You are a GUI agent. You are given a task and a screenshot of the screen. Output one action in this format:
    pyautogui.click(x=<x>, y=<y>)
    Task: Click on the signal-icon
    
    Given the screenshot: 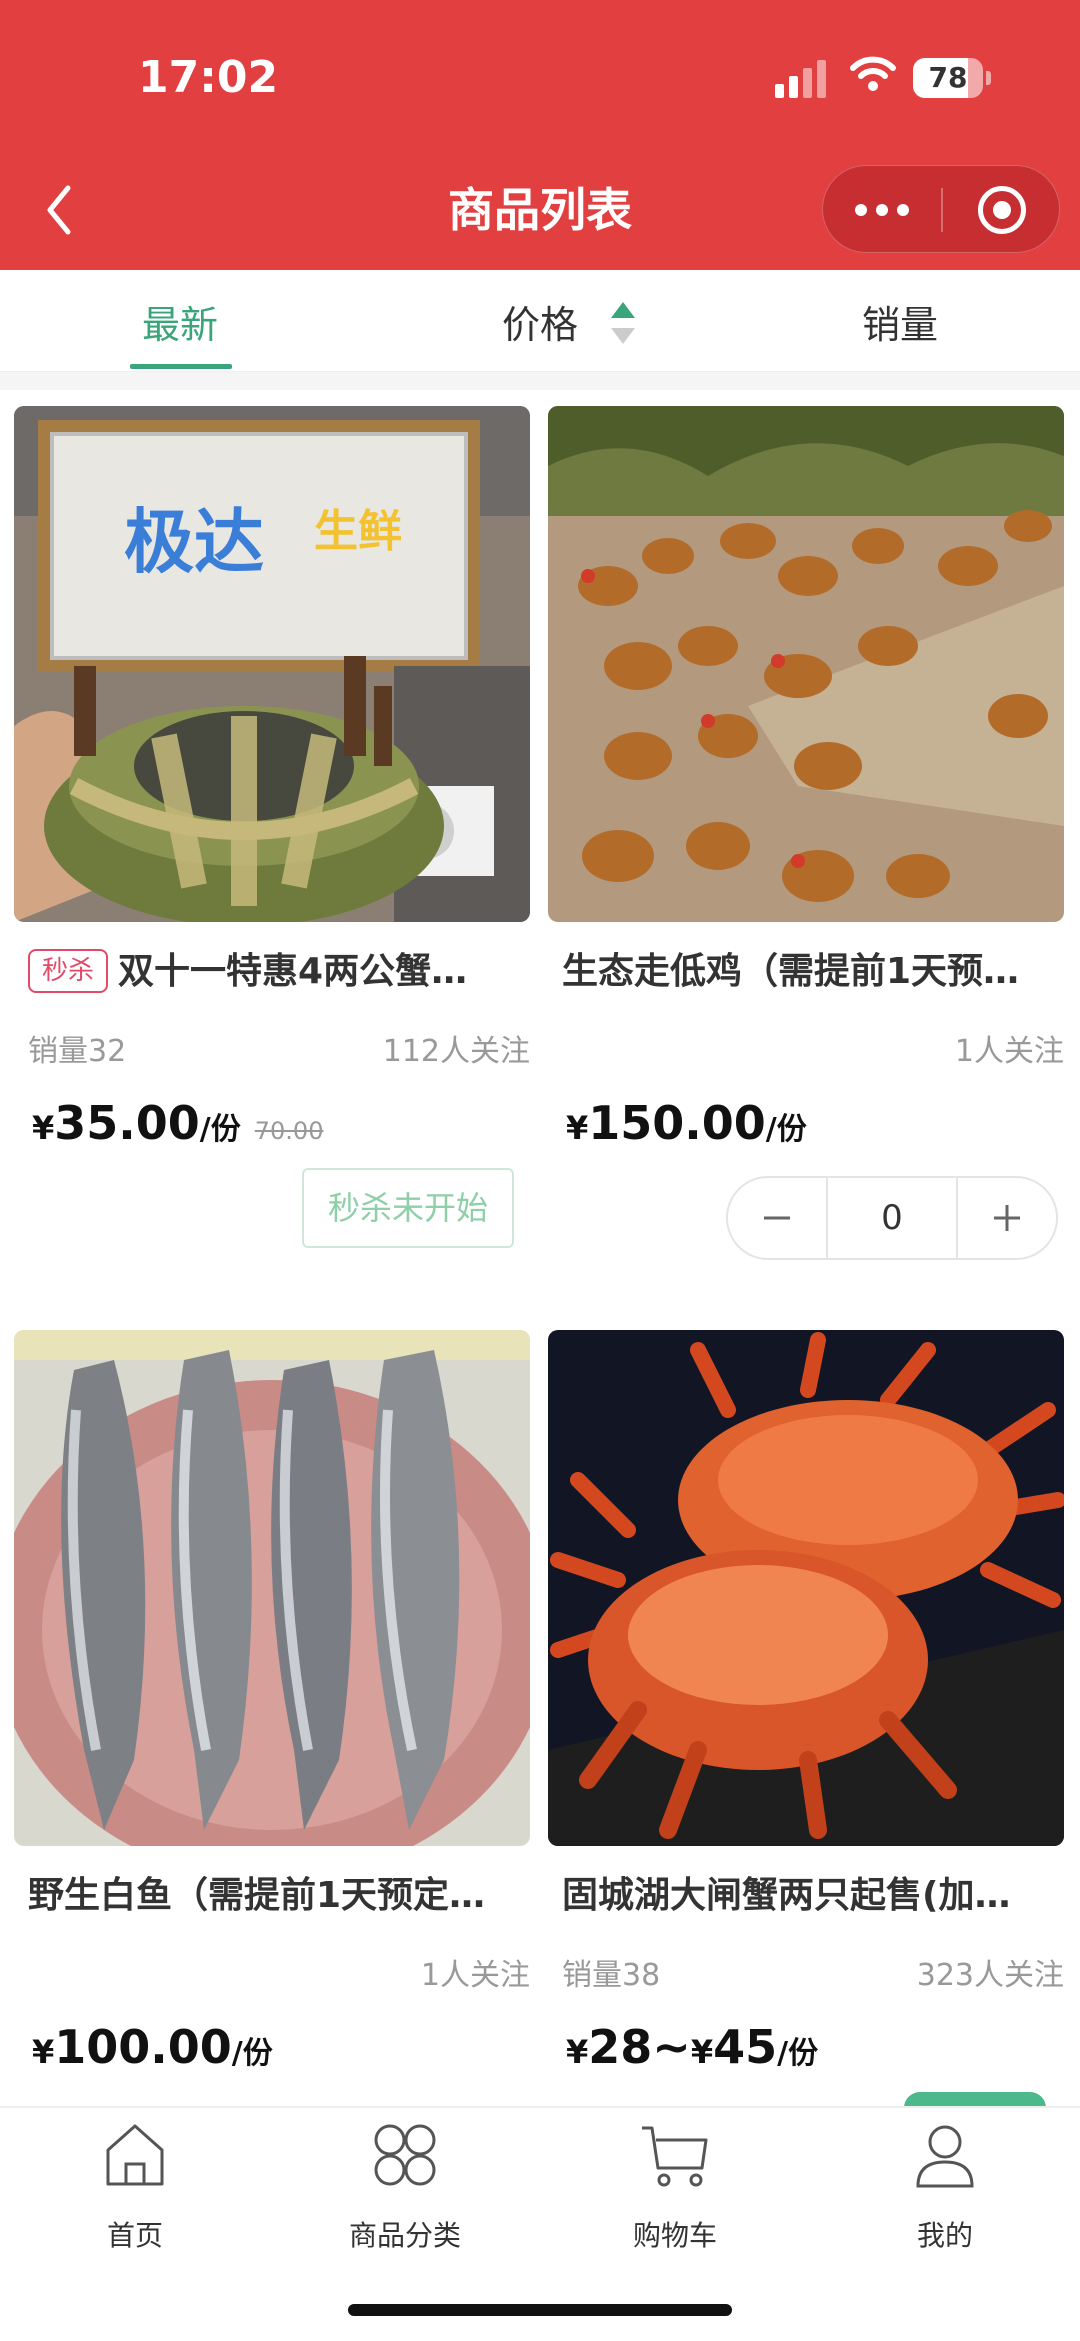 What is the action you would take?
    pyautogui.click(x=803, y=78)
    